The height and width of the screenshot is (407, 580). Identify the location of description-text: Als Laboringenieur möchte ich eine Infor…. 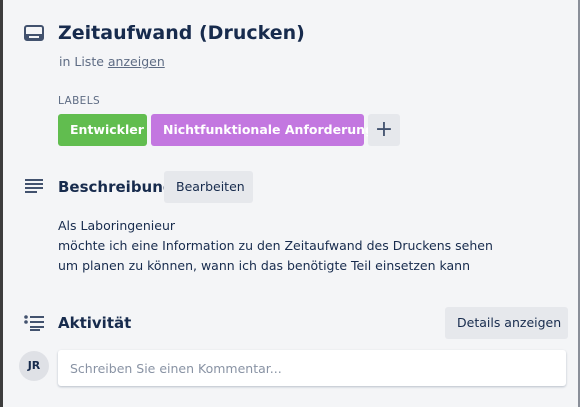
(275, 246).